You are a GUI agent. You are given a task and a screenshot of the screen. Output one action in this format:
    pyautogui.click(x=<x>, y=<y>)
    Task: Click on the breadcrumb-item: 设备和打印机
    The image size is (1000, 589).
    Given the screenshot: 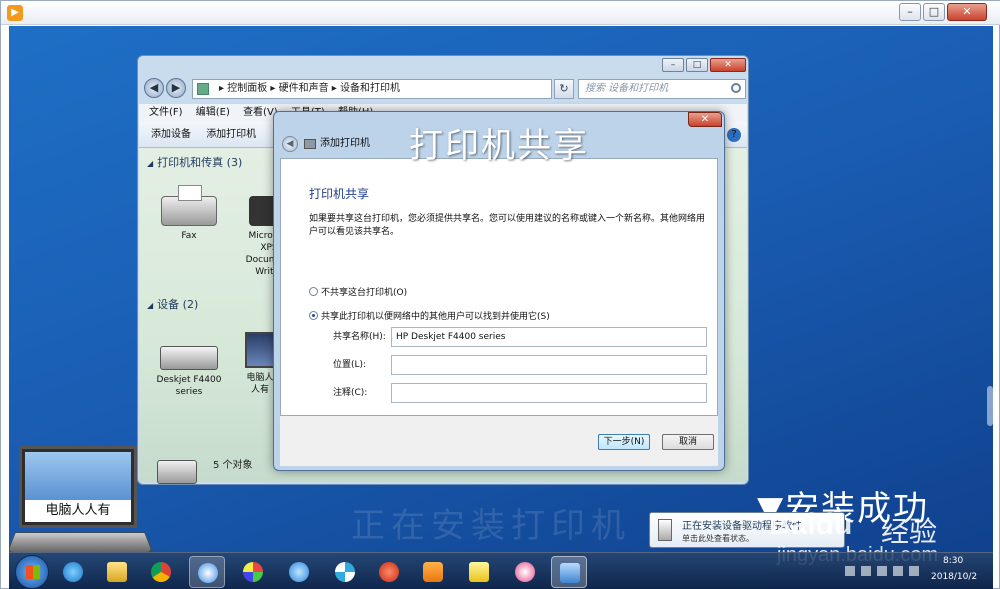 What is the action you would take?
    pyautogui.click(x=370, y=88)
    